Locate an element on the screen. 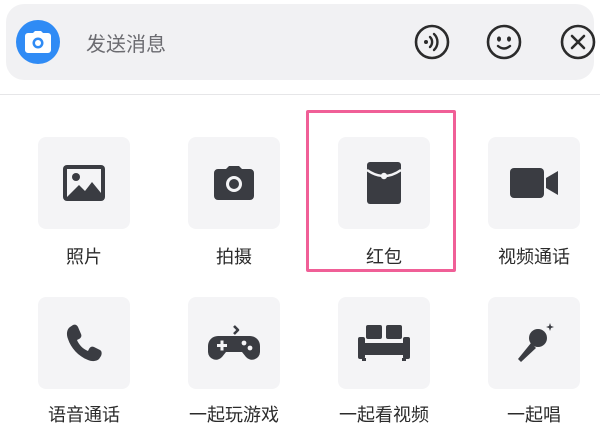 This screenshot has height=428, width=600. panel-item-sing-label: 一起唱 is located at coordinates (534, 415).